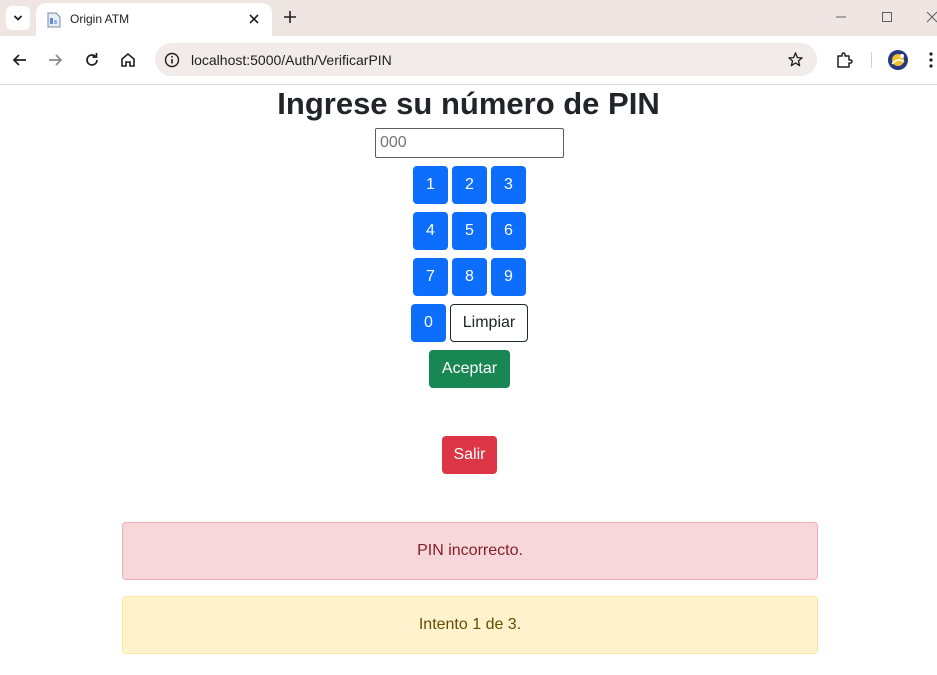 This screenshot has width=937, height=675. I want to click on reload-icon, so click(92, 60).